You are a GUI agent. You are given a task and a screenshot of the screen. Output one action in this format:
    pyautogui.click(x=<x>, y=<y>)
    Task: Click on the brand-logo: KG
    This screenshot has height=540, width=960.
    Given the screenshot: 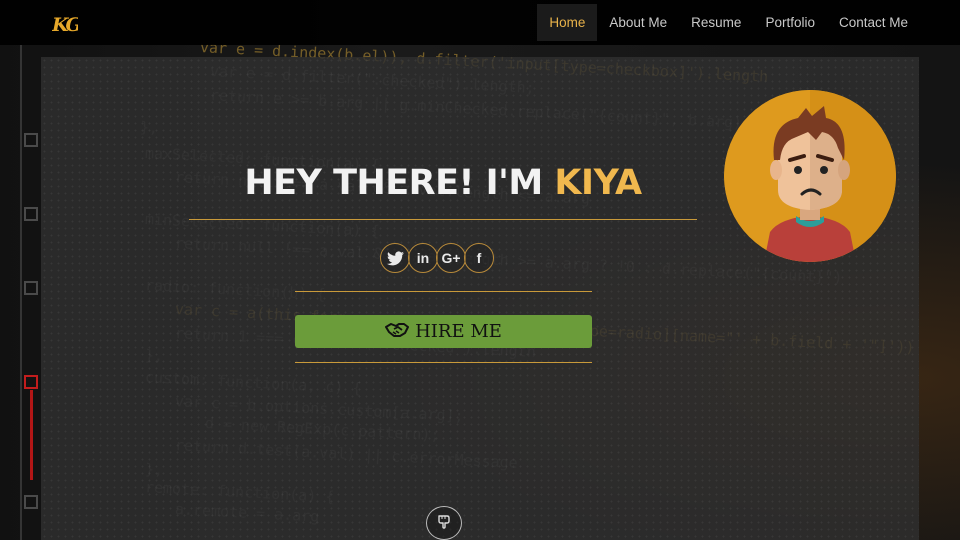 What is the action you would take?
    pyautogui.click(x=68, y=24)
    